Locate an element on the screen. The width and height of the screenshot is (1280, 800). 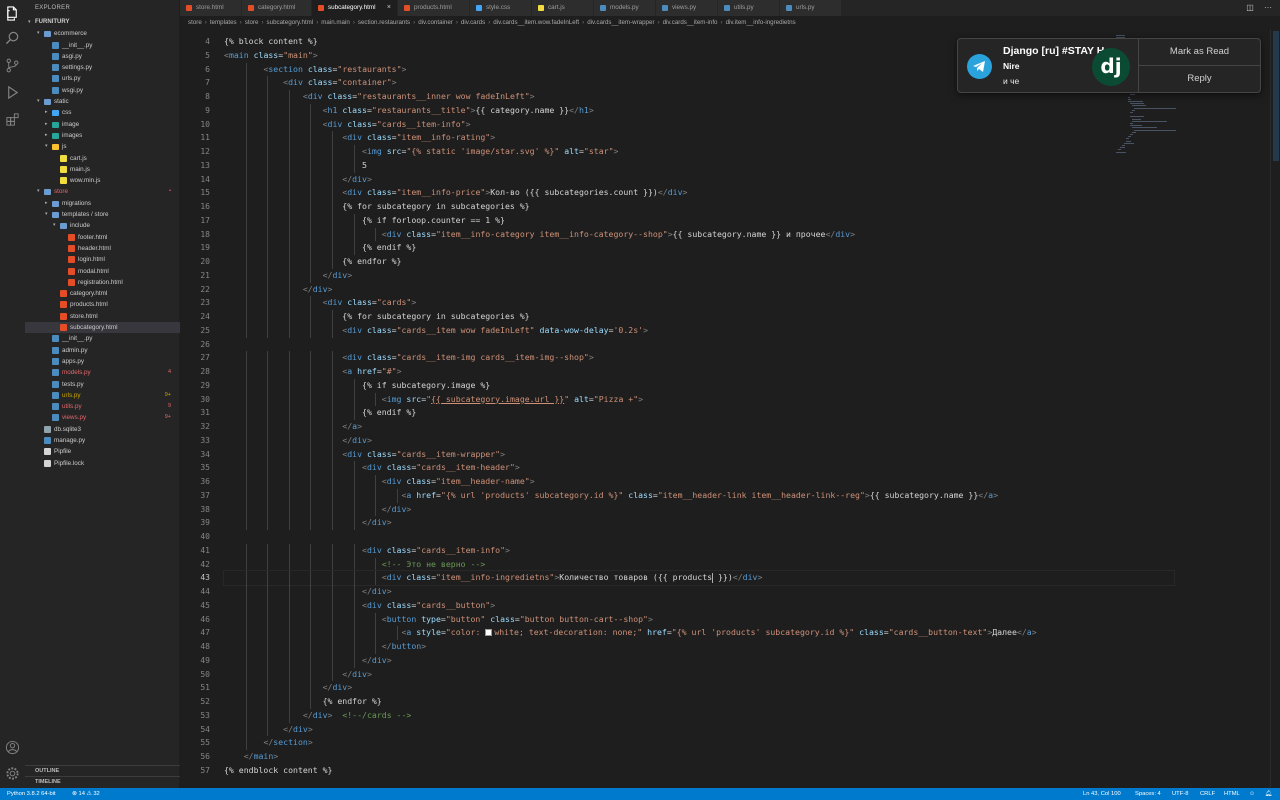
breadcrumb-item: div.cards__item-info is located at coordinates (690, 22).